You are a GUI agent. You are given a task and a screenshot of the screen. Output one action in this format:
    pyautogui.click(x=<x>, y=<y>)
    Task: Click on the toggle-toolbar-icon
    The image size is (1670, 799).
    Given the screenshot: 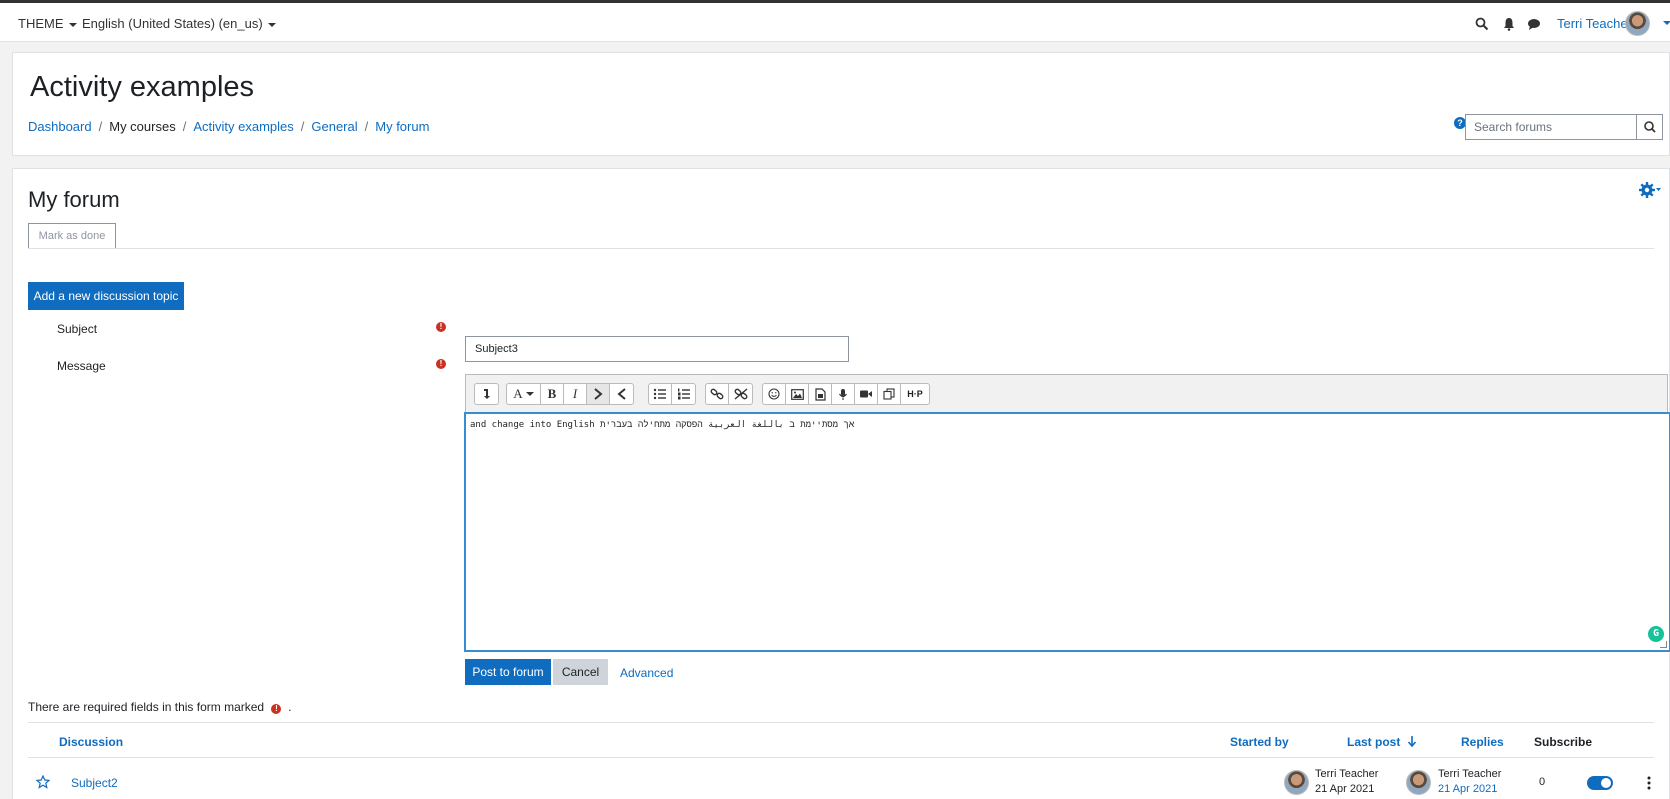 What is the action you would take?
    pyautogui.click(x=486, y=394)
    